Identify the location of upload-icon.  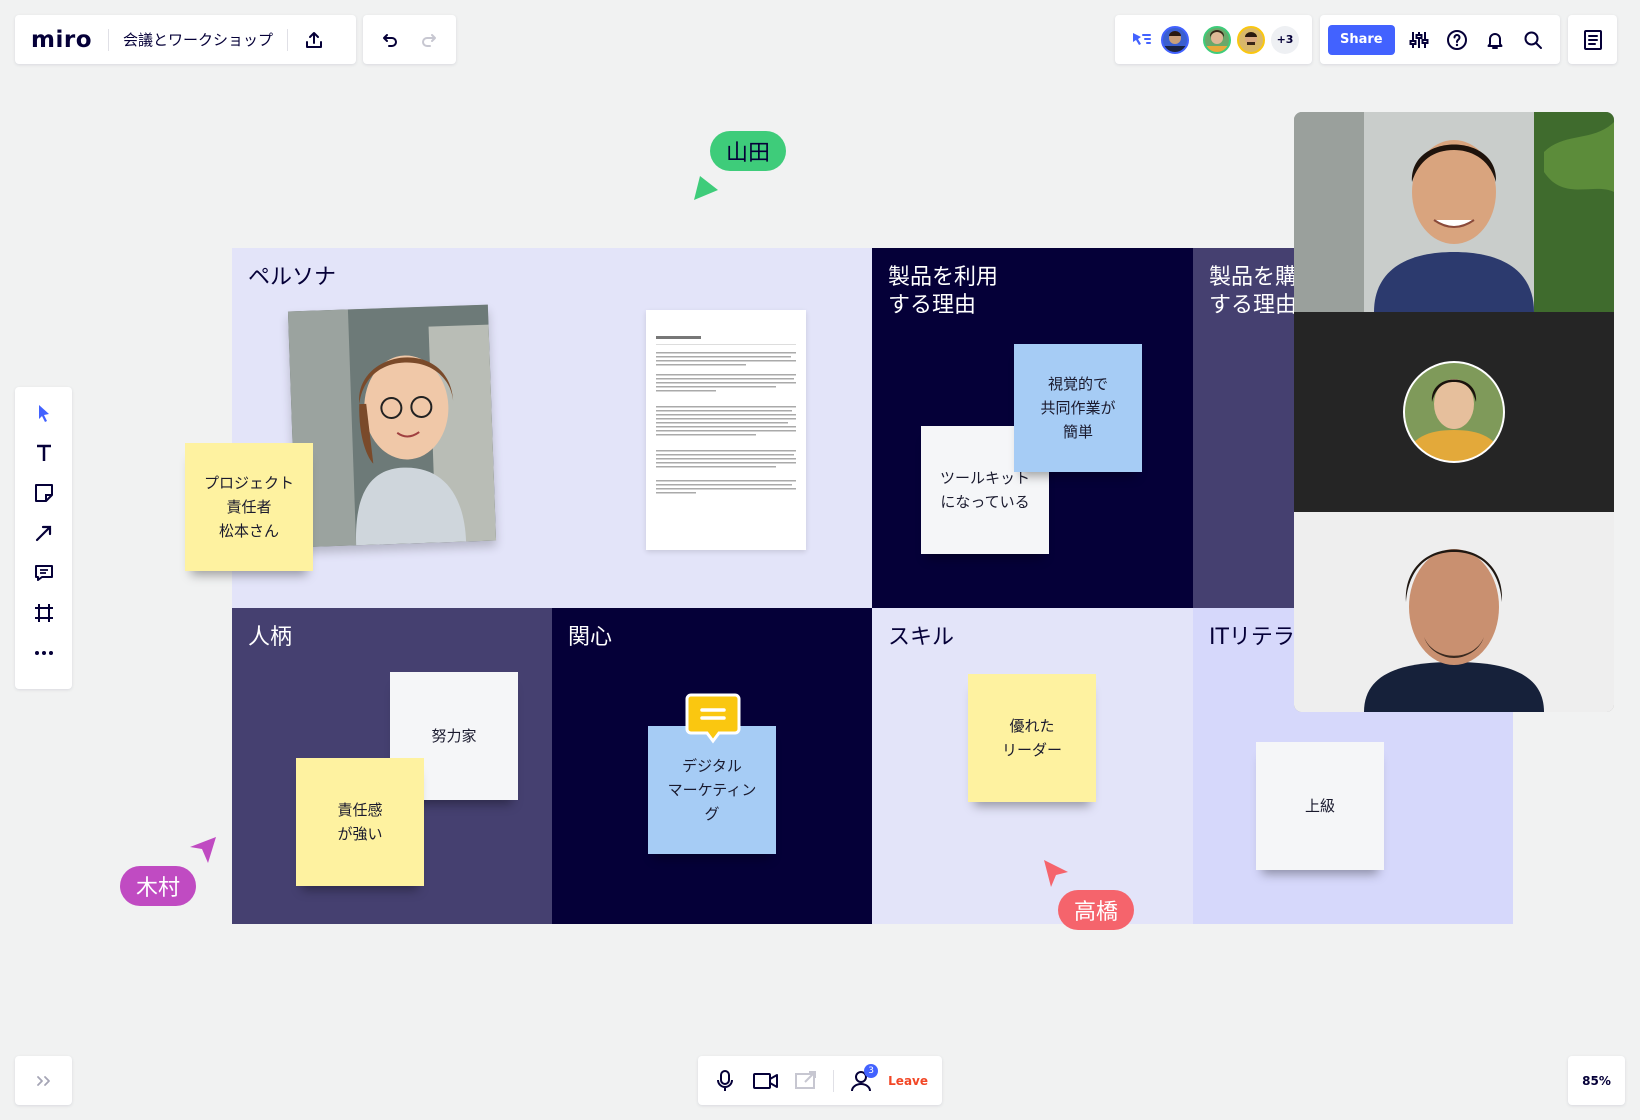
(314, 40).